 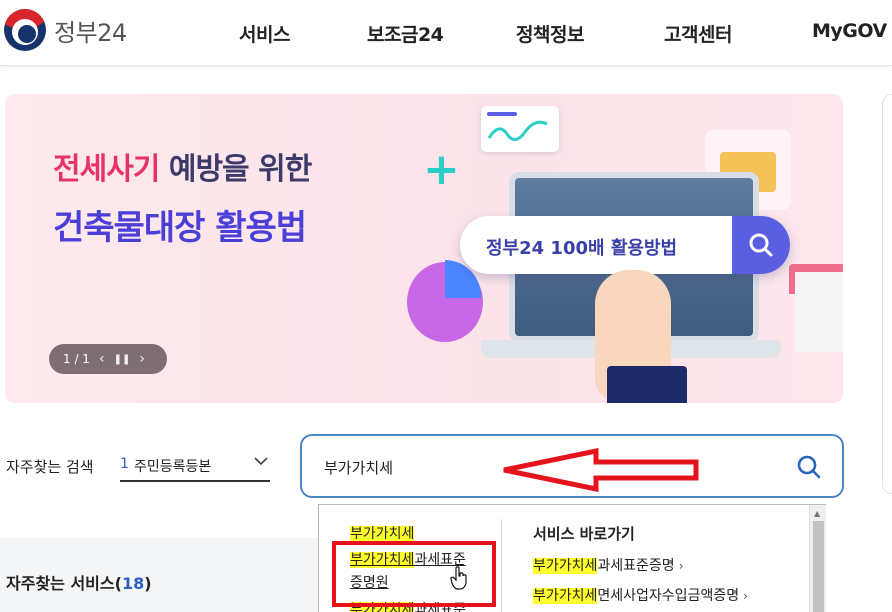 I want to click on nav-customer-center: 고객센터, so click(x=698, y=33).